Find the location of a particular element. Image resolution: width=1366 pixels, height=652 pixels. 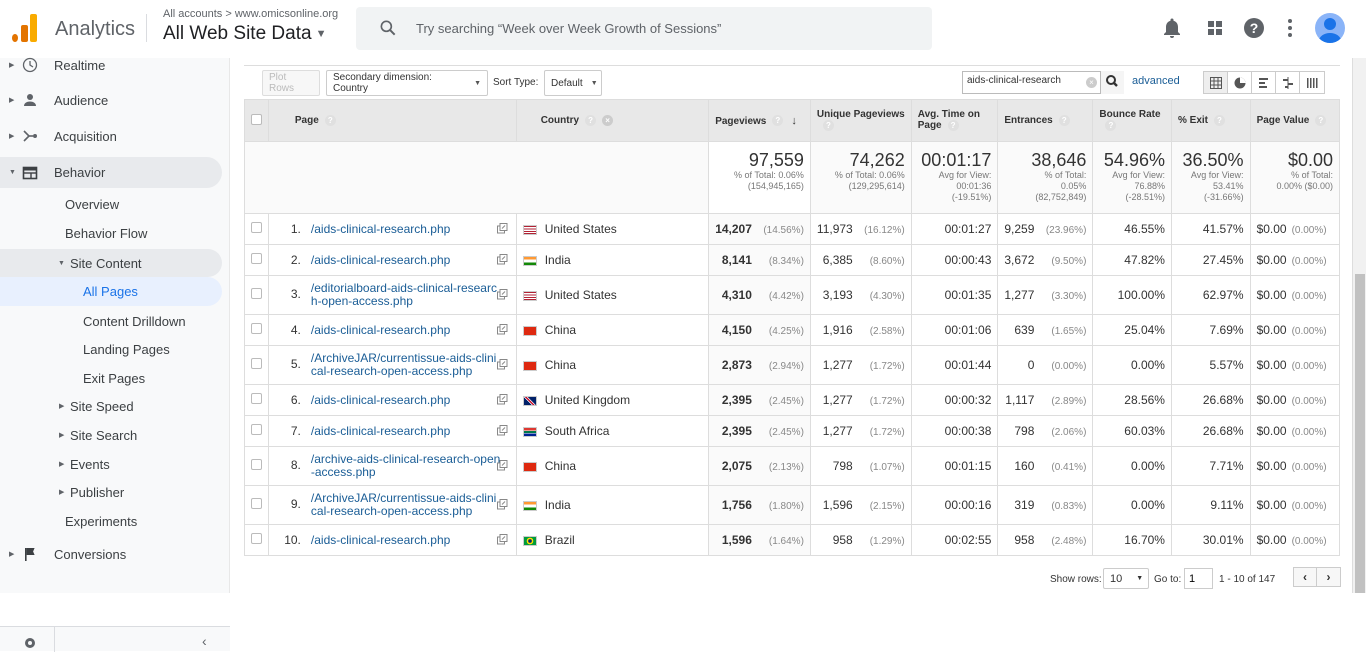

page-scrollbar is located at coordinates (1359, 325).